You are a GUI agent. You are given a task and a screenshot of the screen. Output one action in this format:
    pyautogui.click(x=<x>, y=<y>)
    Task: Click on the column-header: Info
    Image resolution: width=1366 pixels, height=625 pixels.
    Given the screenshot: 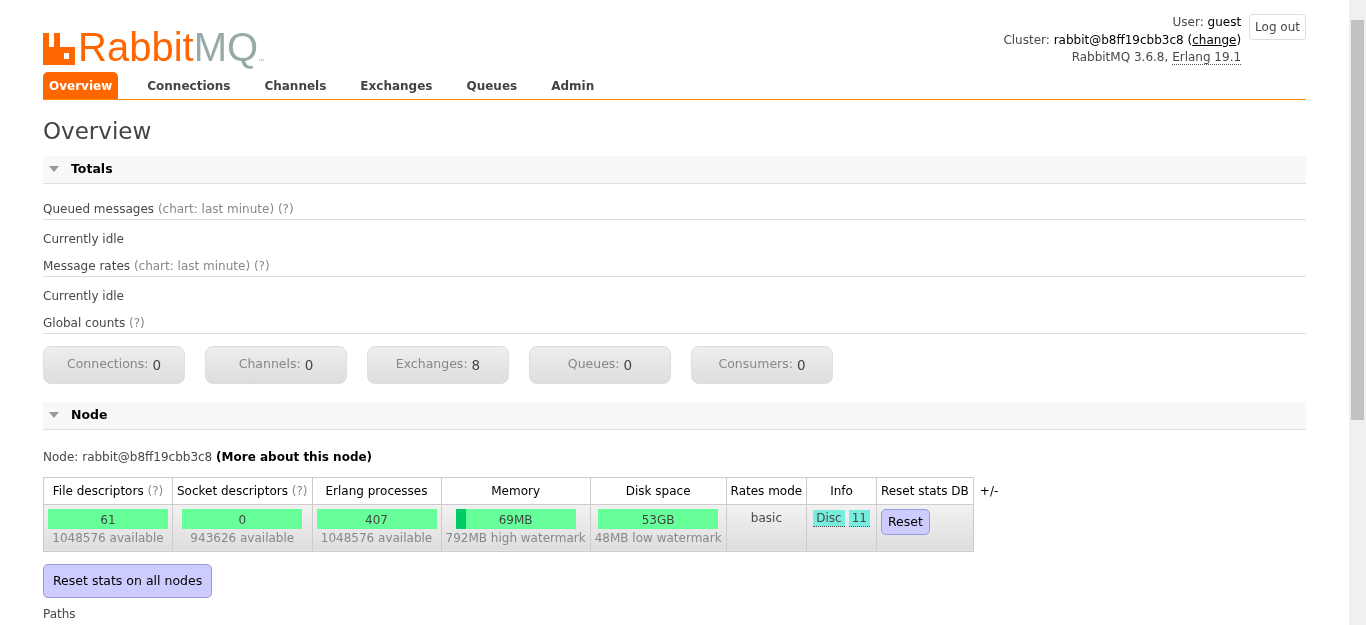 What is the action you would take?
    pyautogui.click(x=841, y=491)
    